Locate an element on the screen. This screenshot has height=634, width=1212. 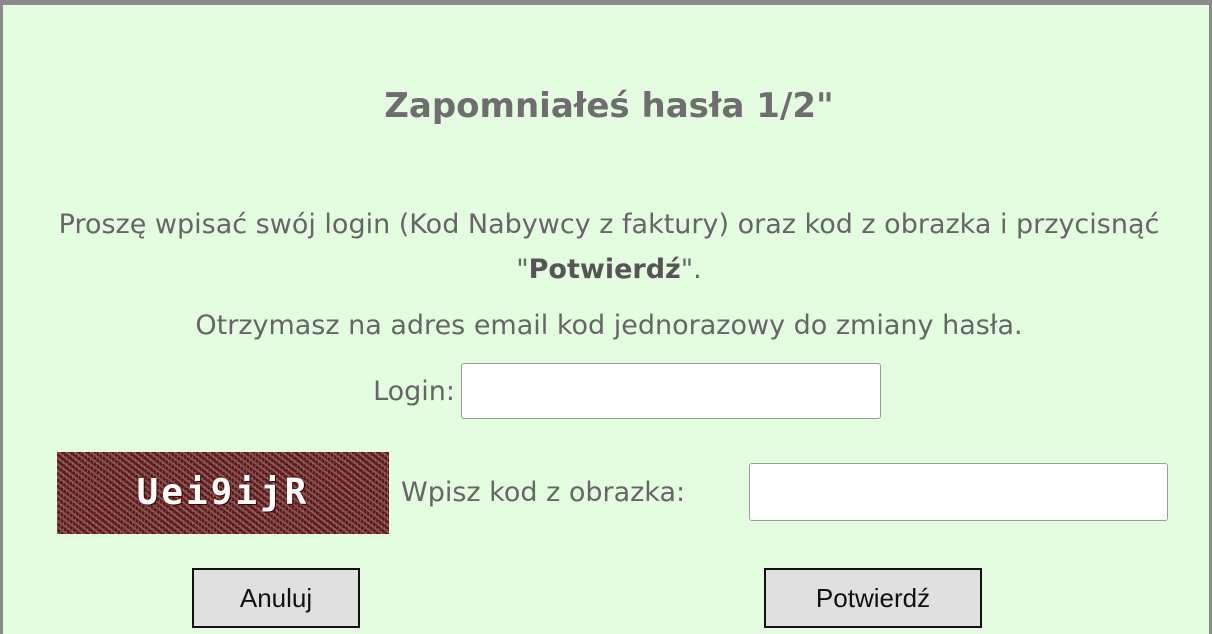
instruction-text-bold: Potwierdź is located at coordinates (604, 269).